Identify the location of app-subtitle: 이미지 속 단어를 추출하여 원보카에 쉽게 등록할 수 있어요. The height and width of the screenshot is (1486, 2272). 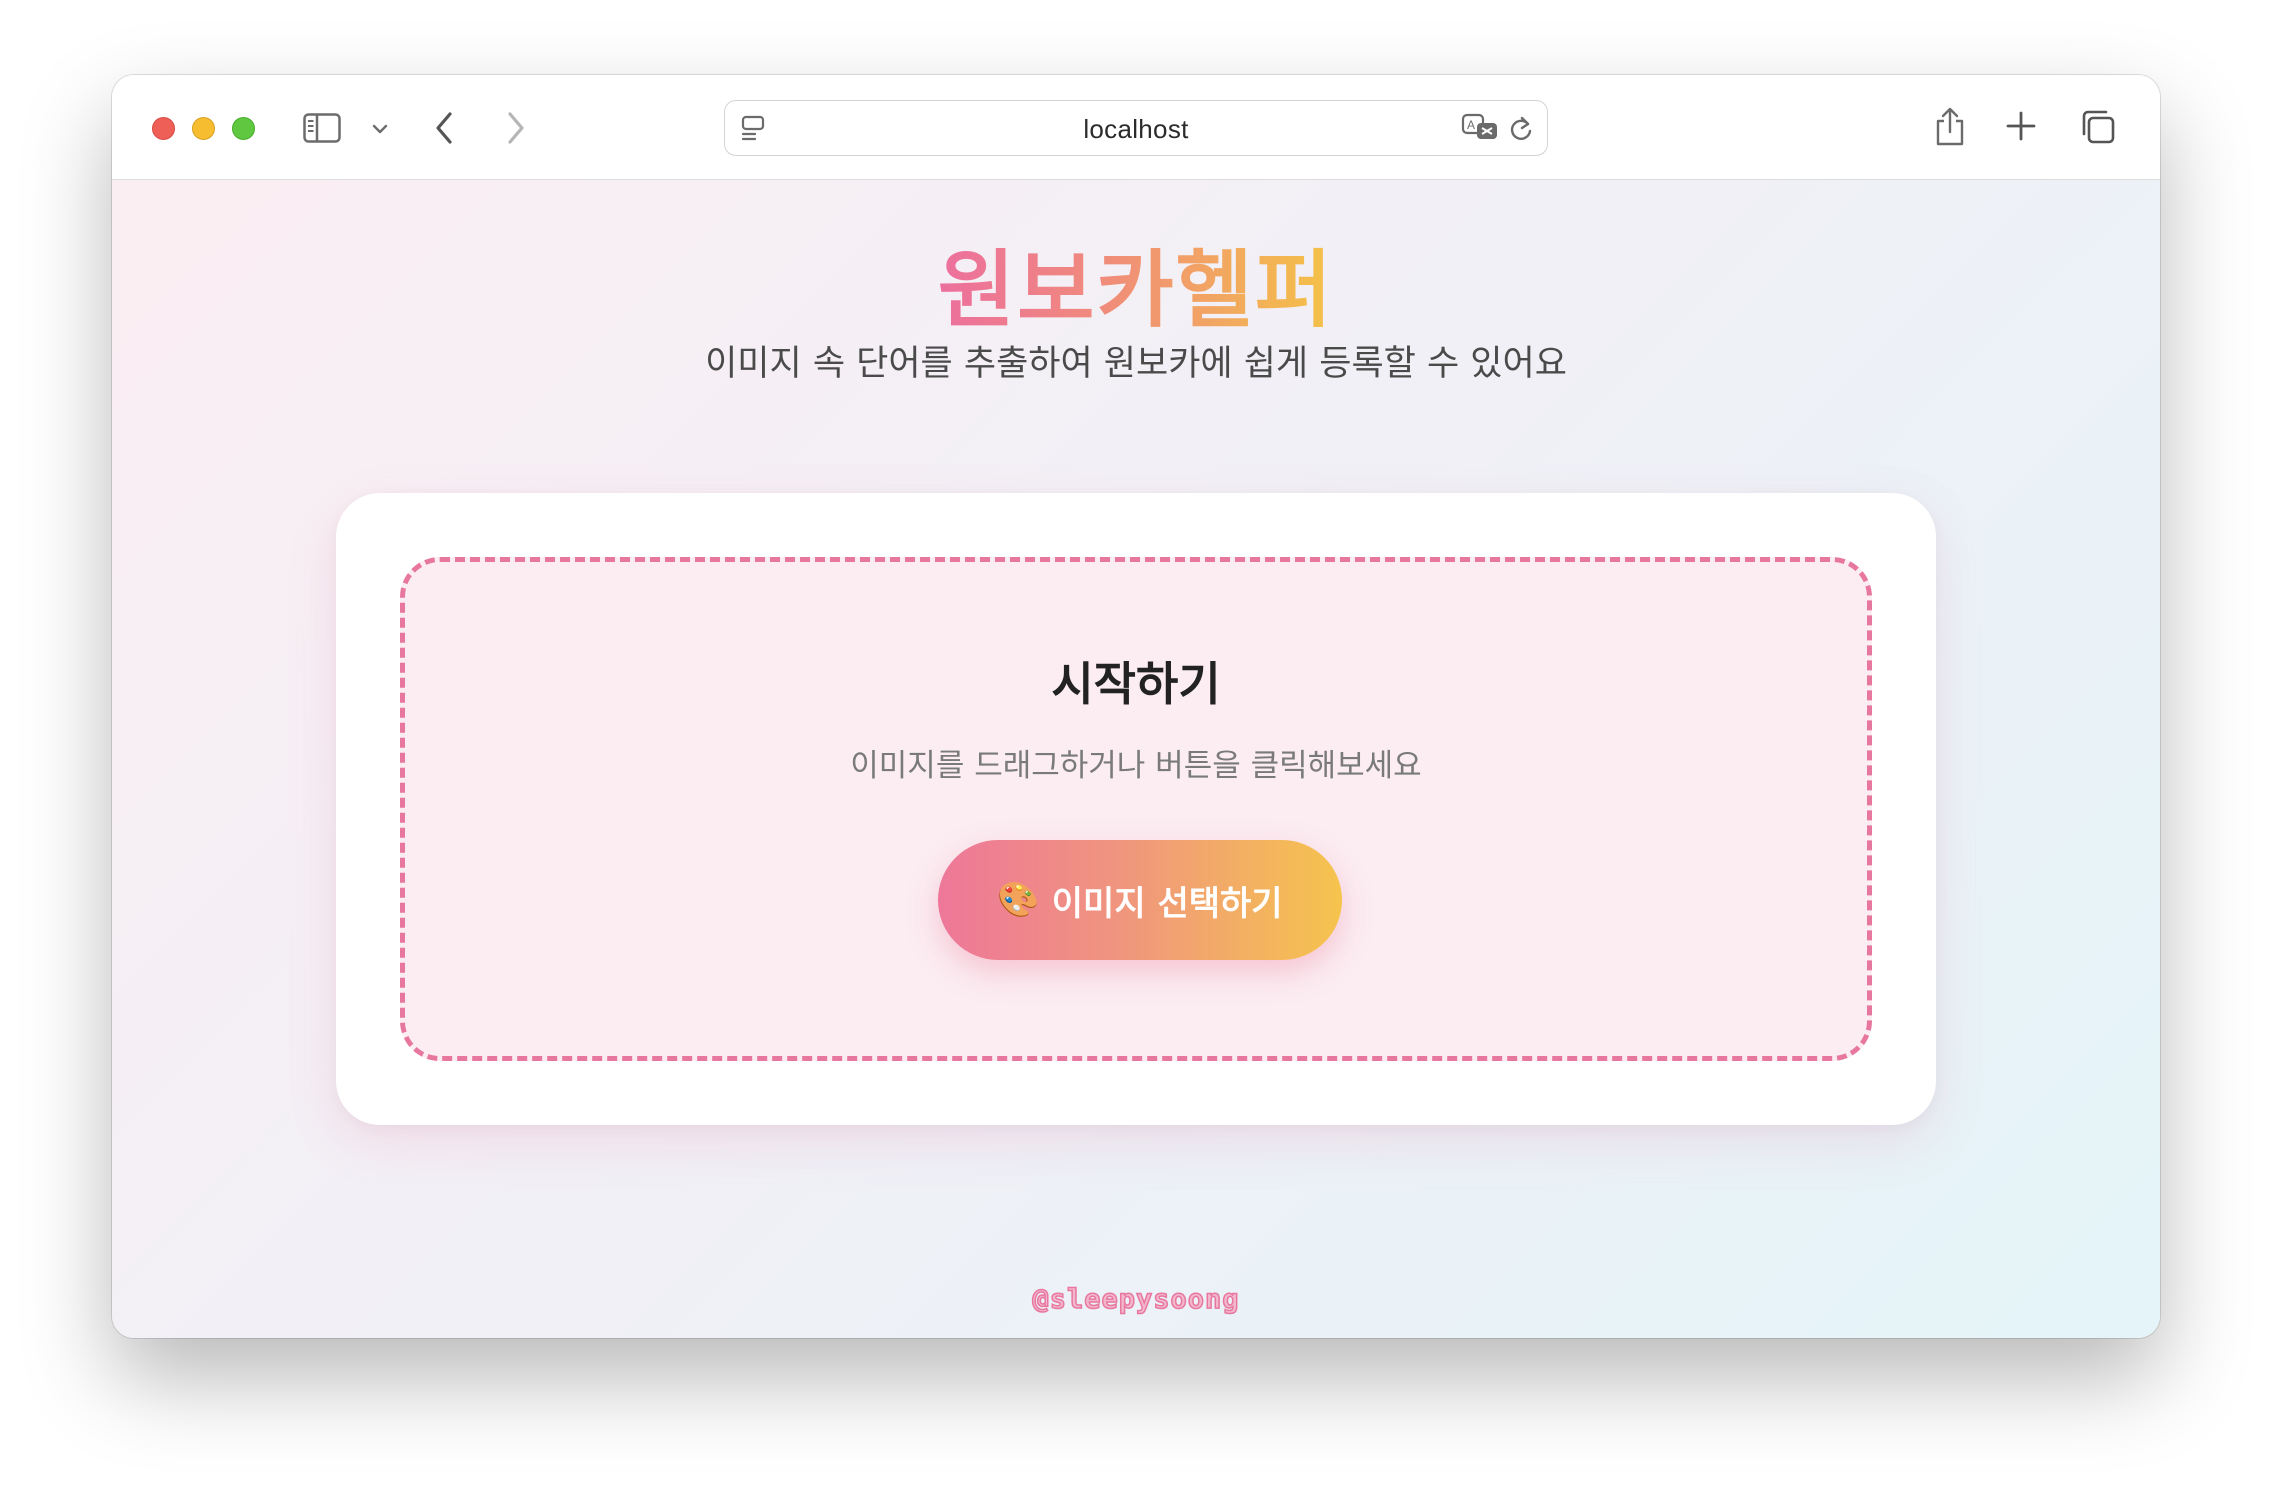
(1136, 364).